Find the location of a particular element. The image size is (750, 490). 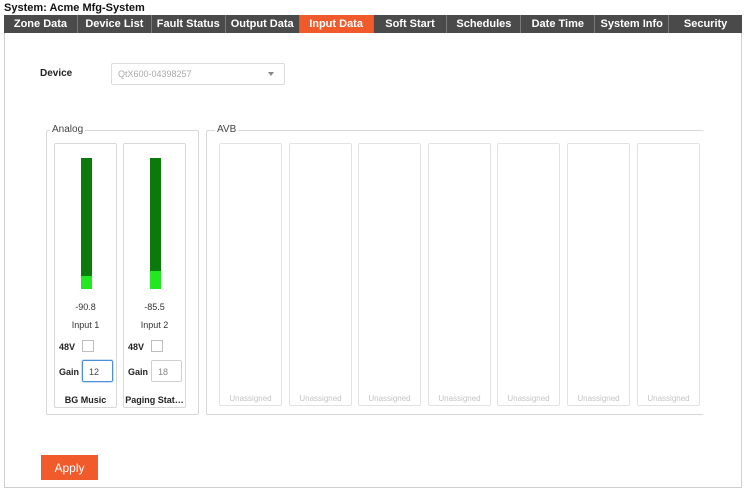

chevron-down-icon is located at coordinates (271, 74).